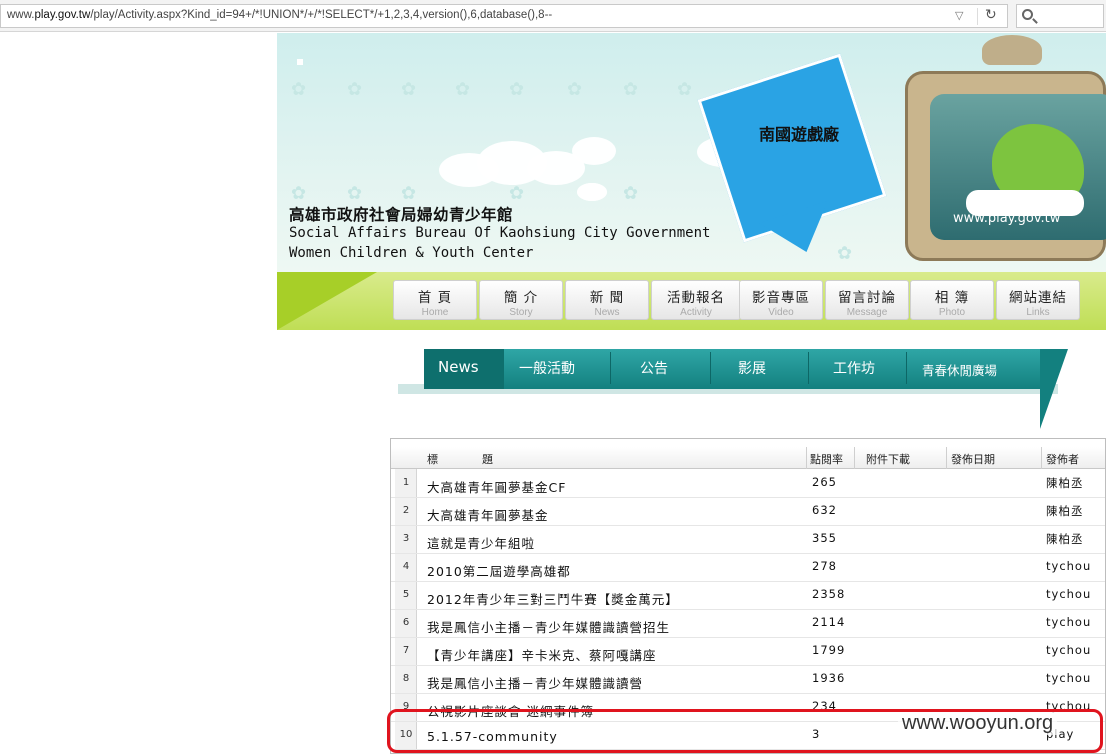 The width and height of the screenshot is (1106, 754). Describe the element at coordinates (406, 510) in the screenshot. I see `row-number: 2` at that location.